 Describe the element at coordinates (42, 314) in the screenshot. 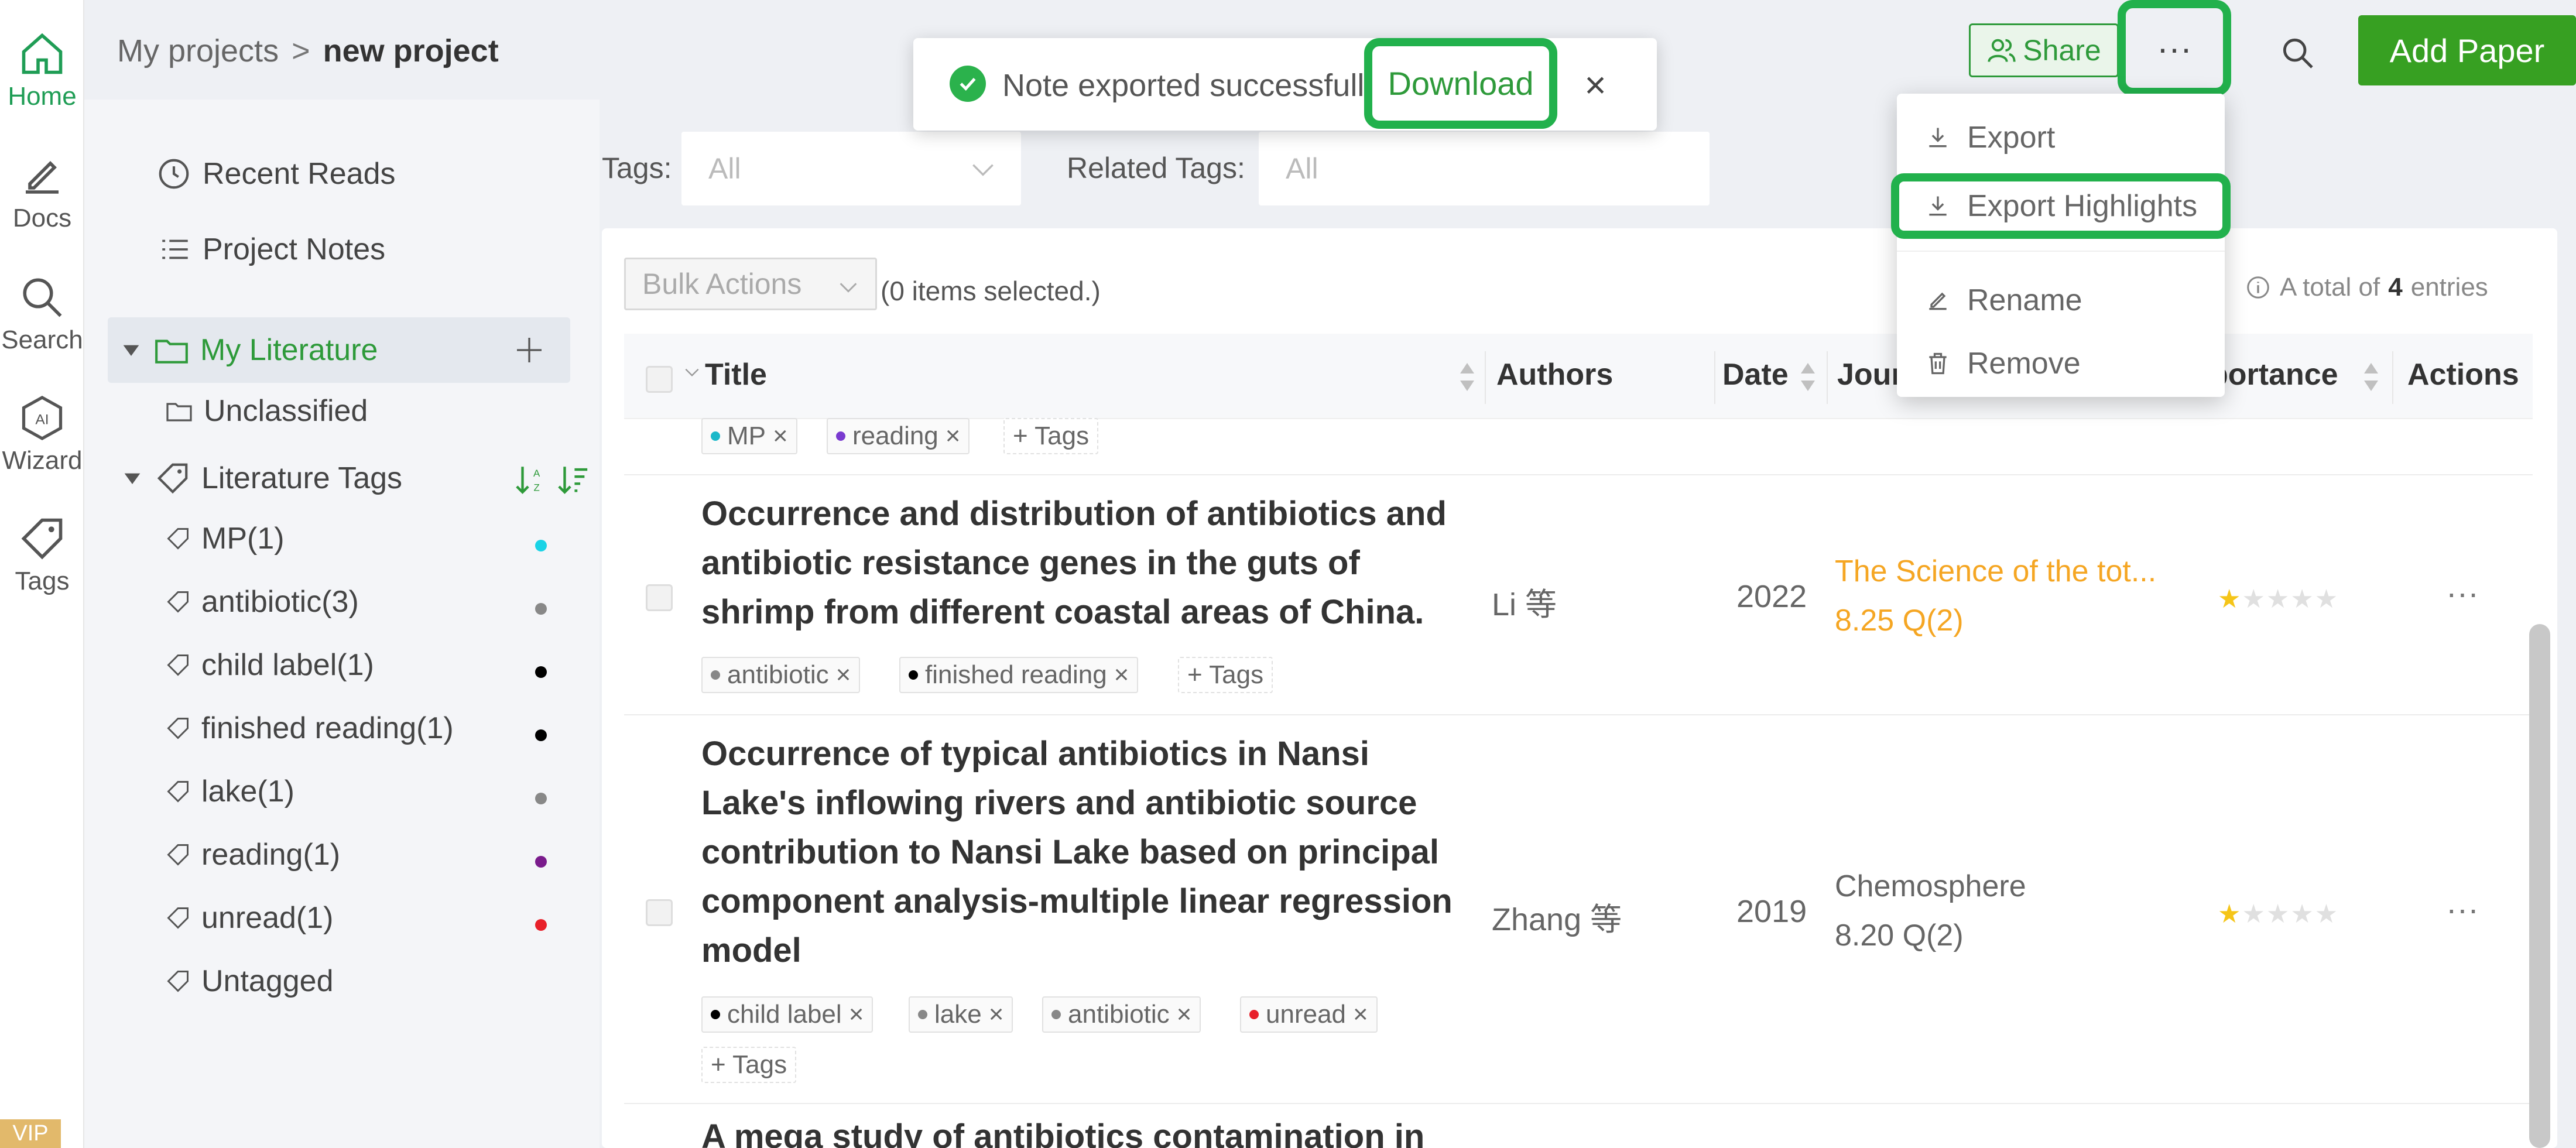

I see `rail-search: Search` at that location.